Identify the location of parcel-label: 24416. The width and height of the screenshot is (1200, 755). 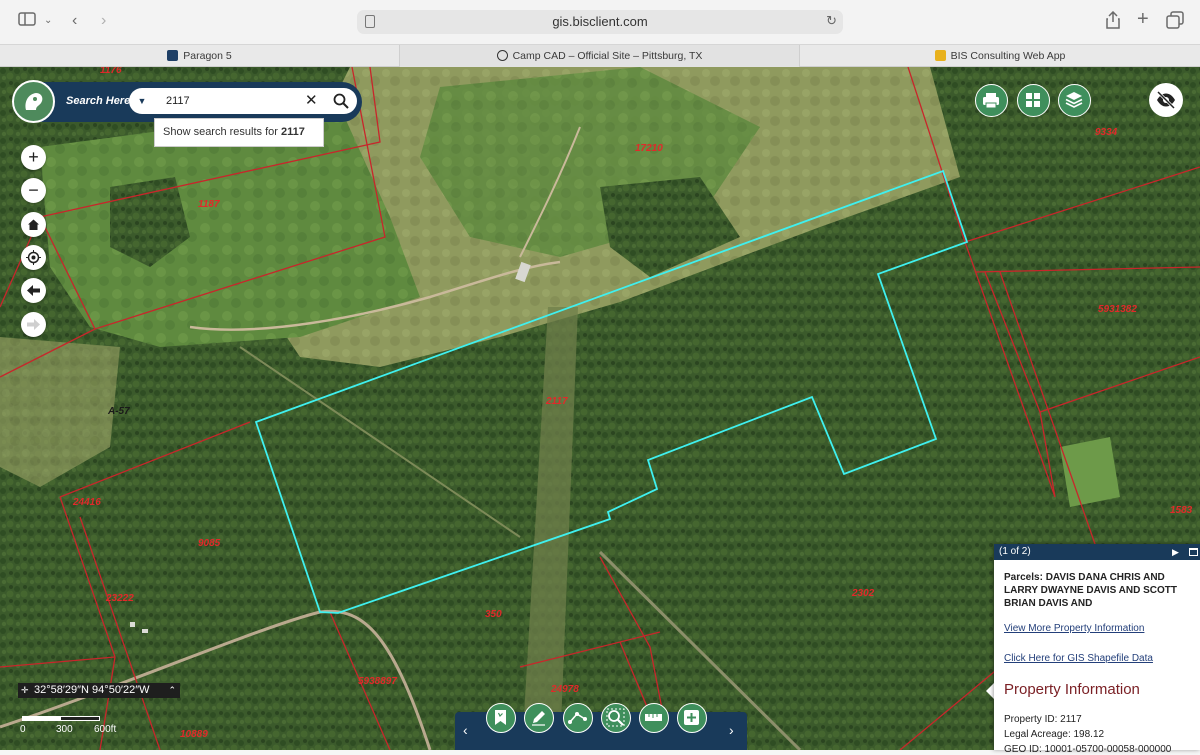
(86, 502).